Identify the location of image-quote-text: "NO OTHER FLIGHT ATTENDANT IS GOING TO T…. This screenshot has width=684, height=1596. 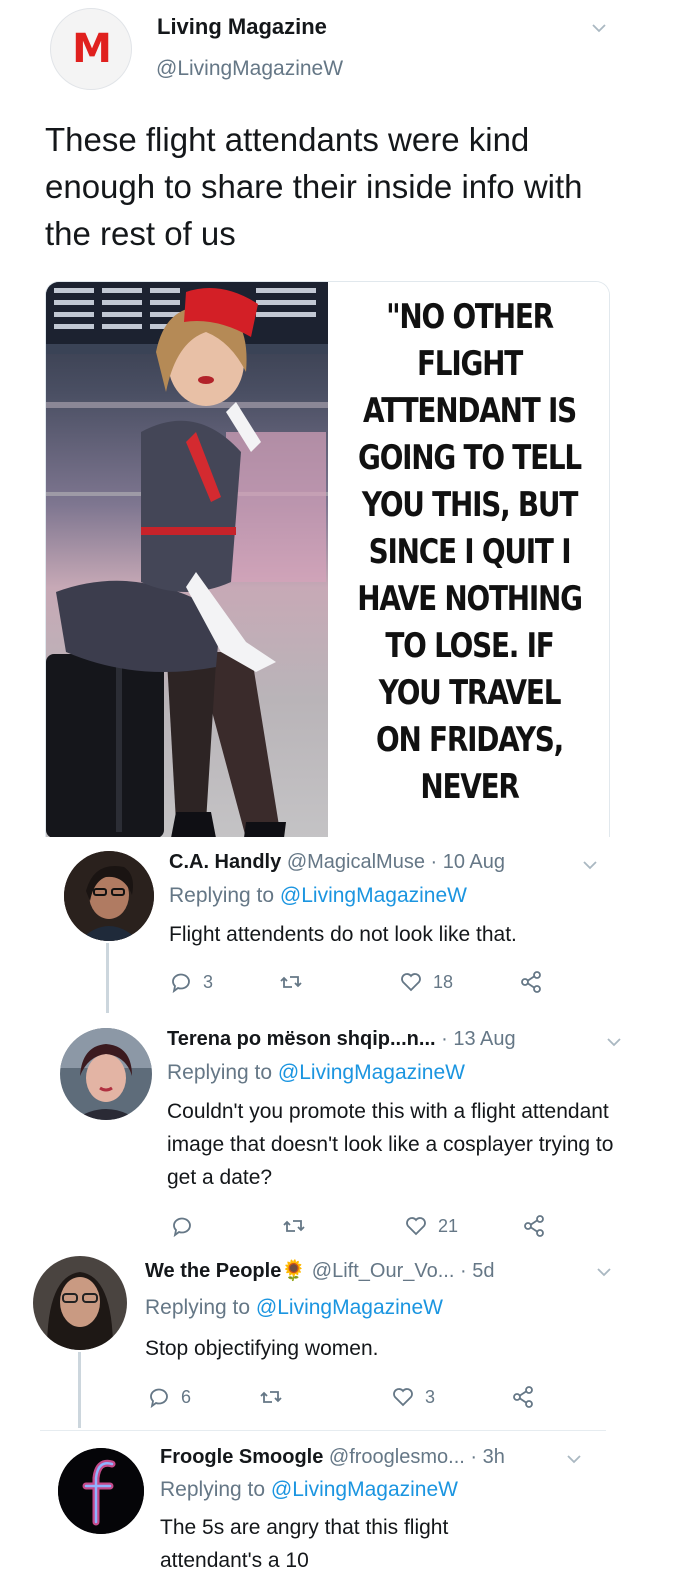
(470, 552).